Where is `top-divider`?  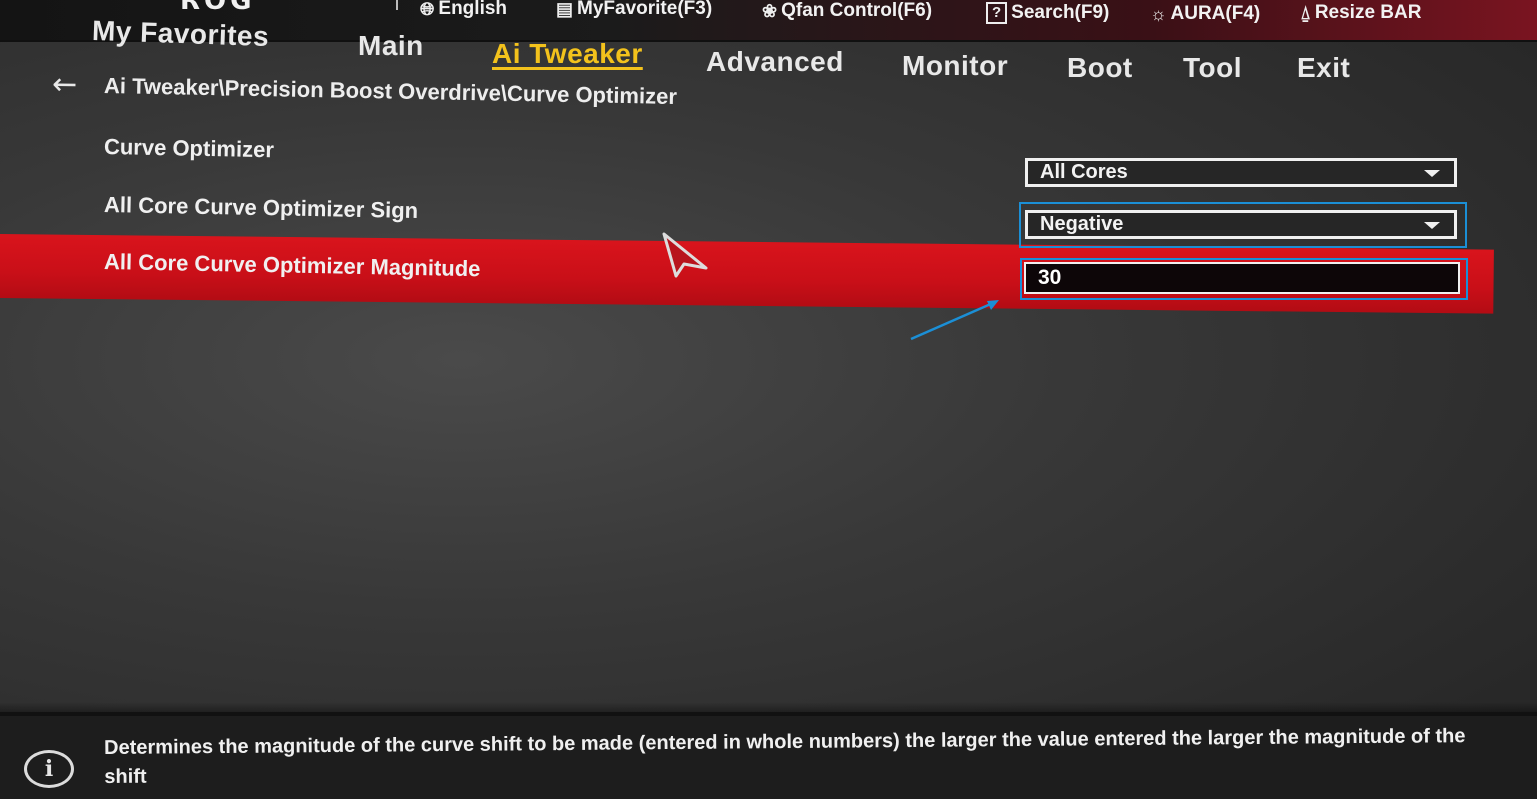
top-divider is located at coordinates (397, 5).